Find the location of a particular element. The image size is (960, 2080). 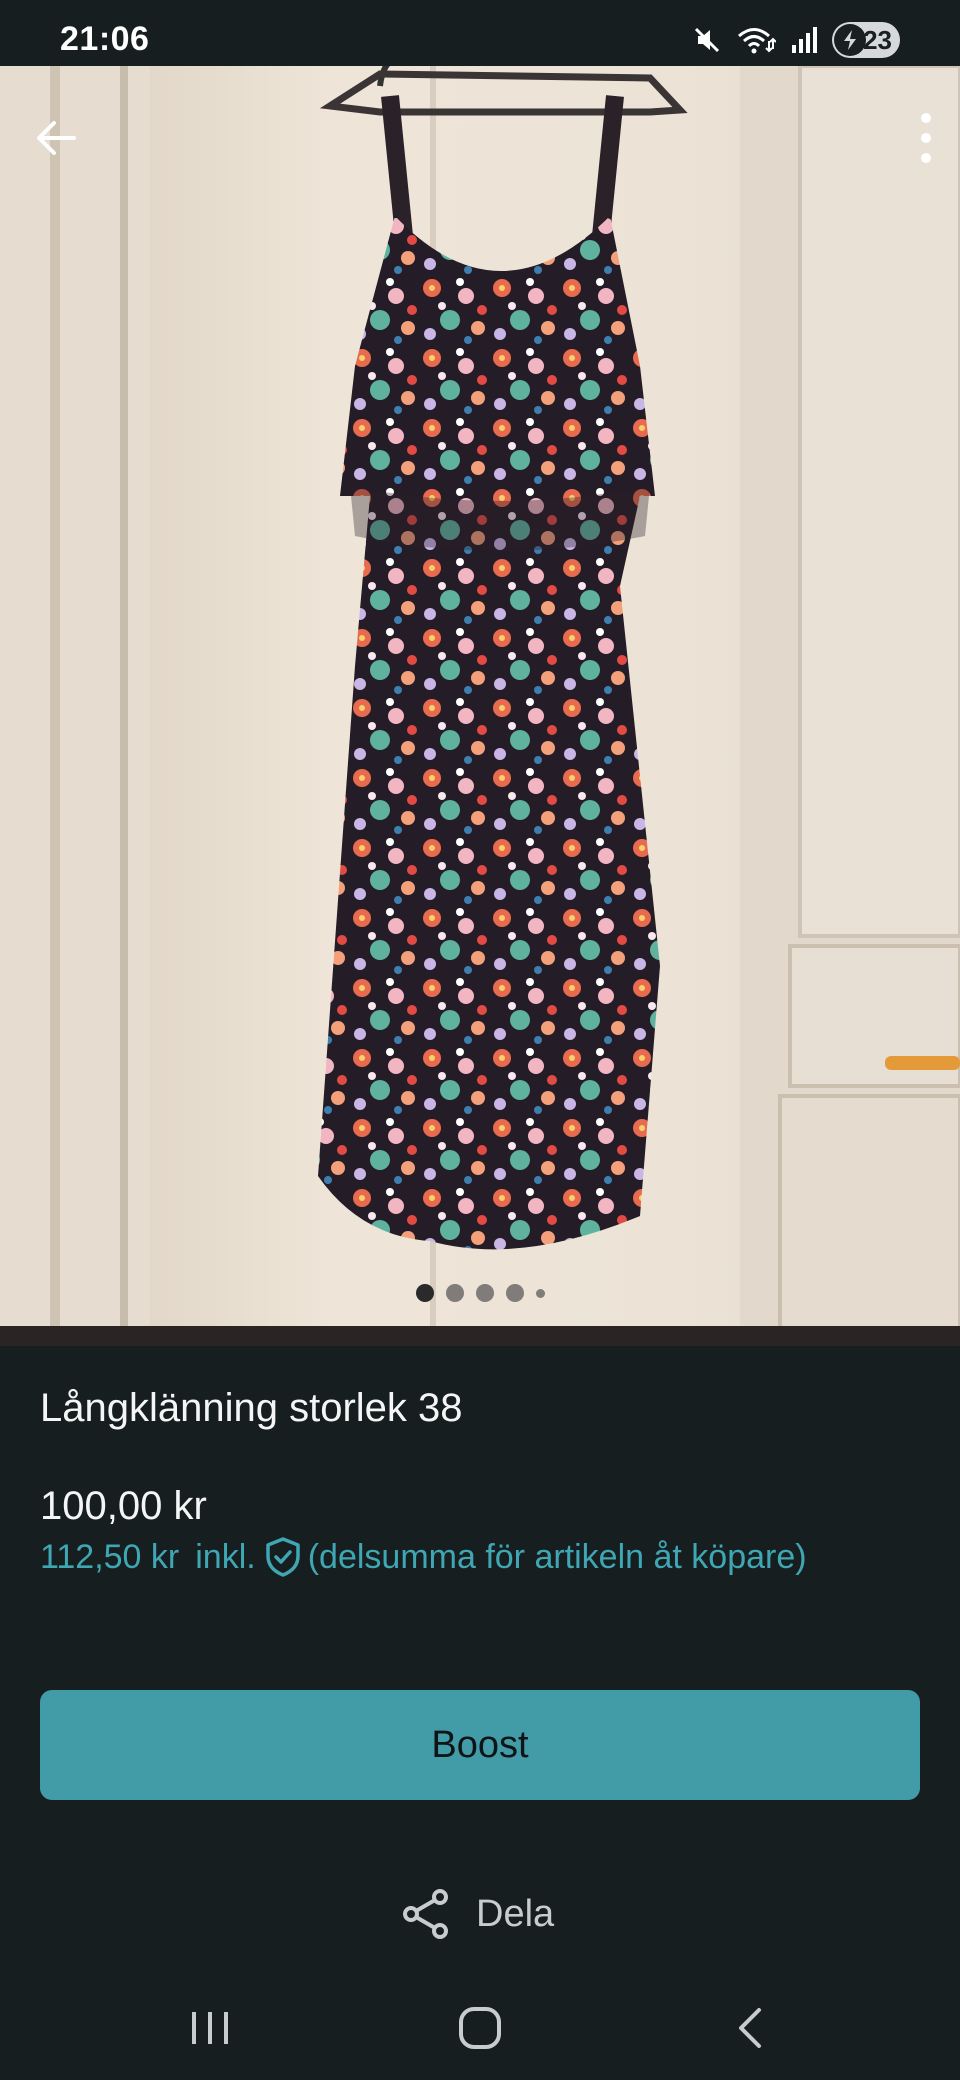

share-button: Dela is located at coordinates (477, 1914).